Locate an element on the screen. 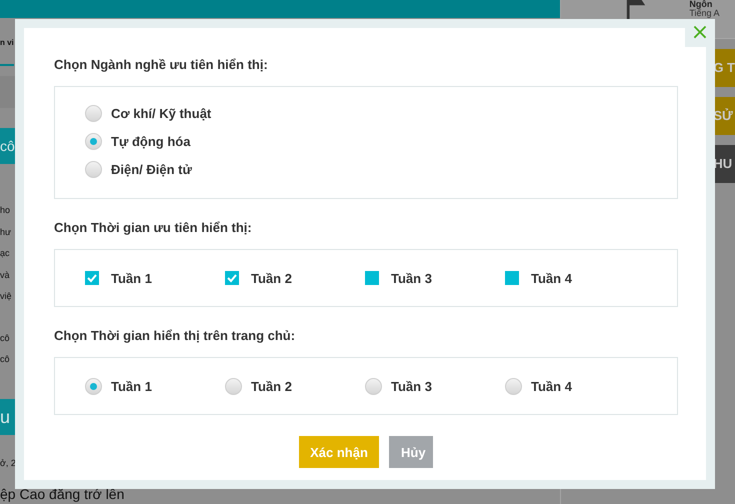 The height and width of the screenshot is (504, 735). radio-option: Tuần 4 is located at coordinates (575, 386).